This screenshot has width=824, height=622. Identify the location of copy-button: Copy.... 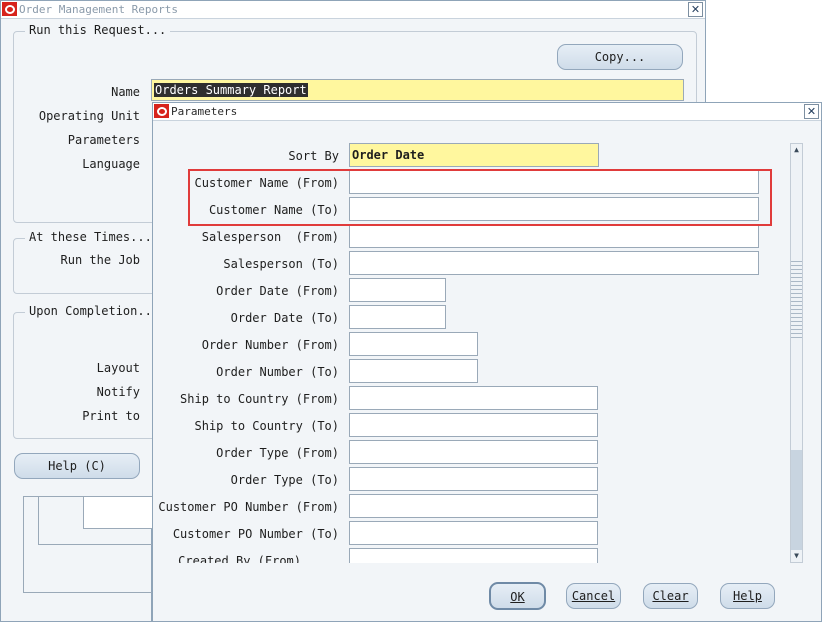
(620, 57).